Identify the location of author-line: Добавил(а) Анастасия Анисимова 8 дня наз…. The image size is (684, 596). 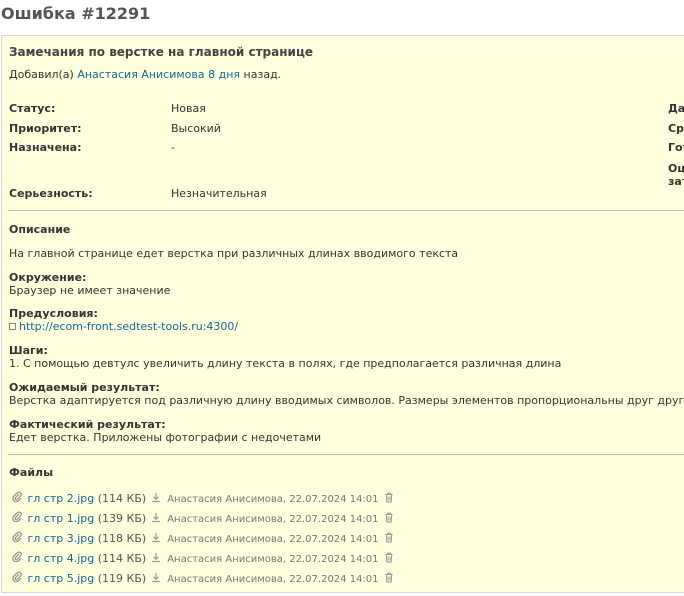
(145, 74).